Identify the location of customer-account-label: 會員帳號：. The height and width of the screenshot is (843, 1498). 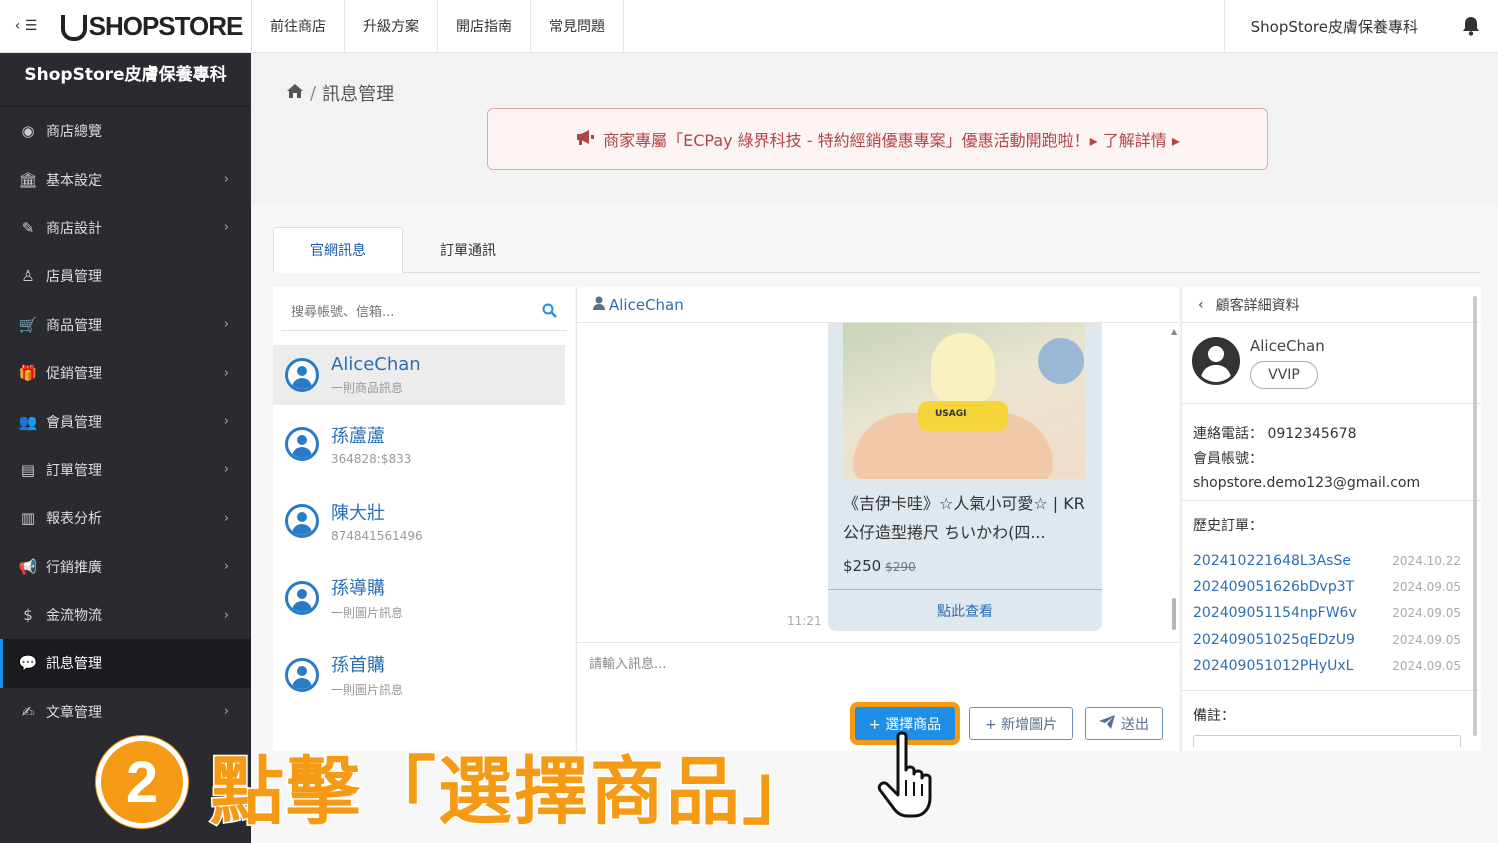
(1228, 458).